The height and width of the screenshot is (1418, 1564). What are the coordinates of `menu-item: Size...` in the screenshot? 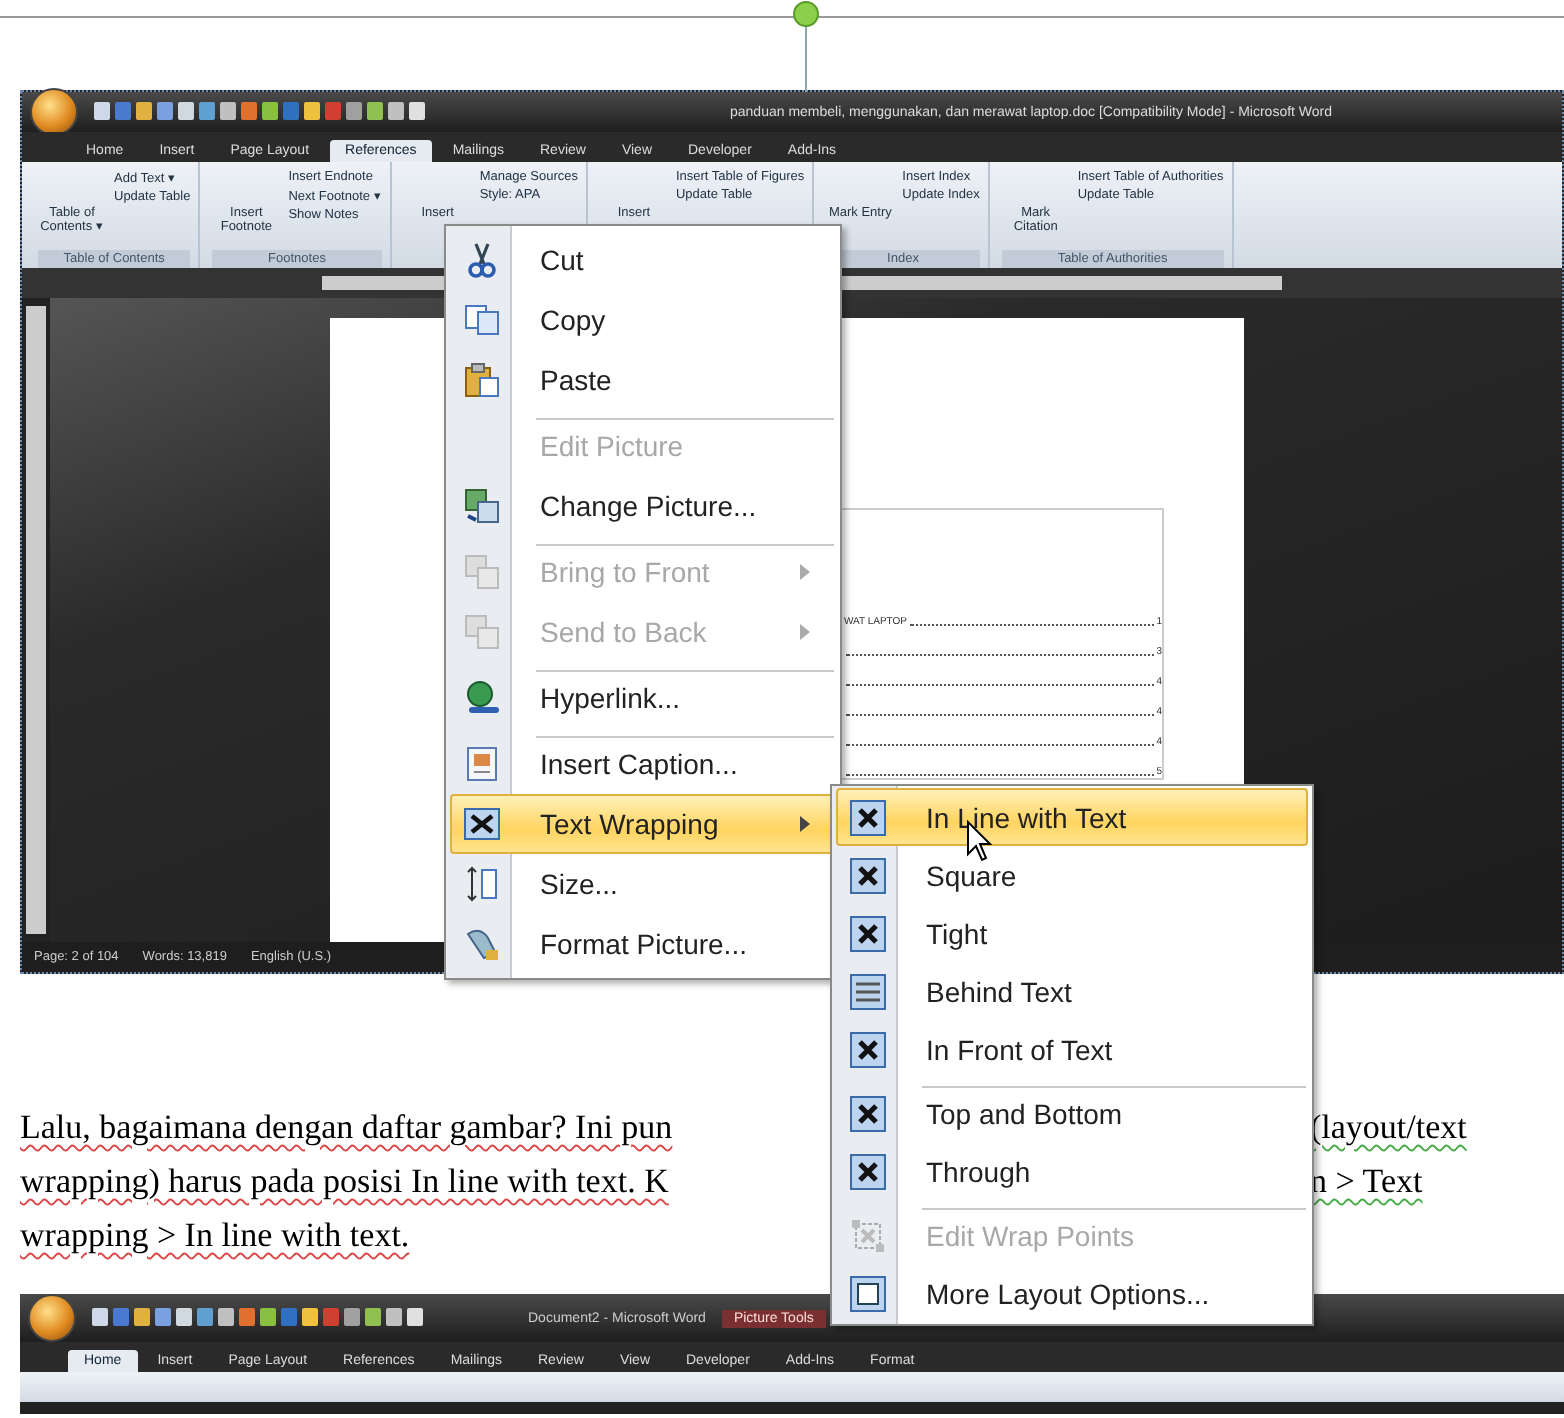 It's located at (643, 884).